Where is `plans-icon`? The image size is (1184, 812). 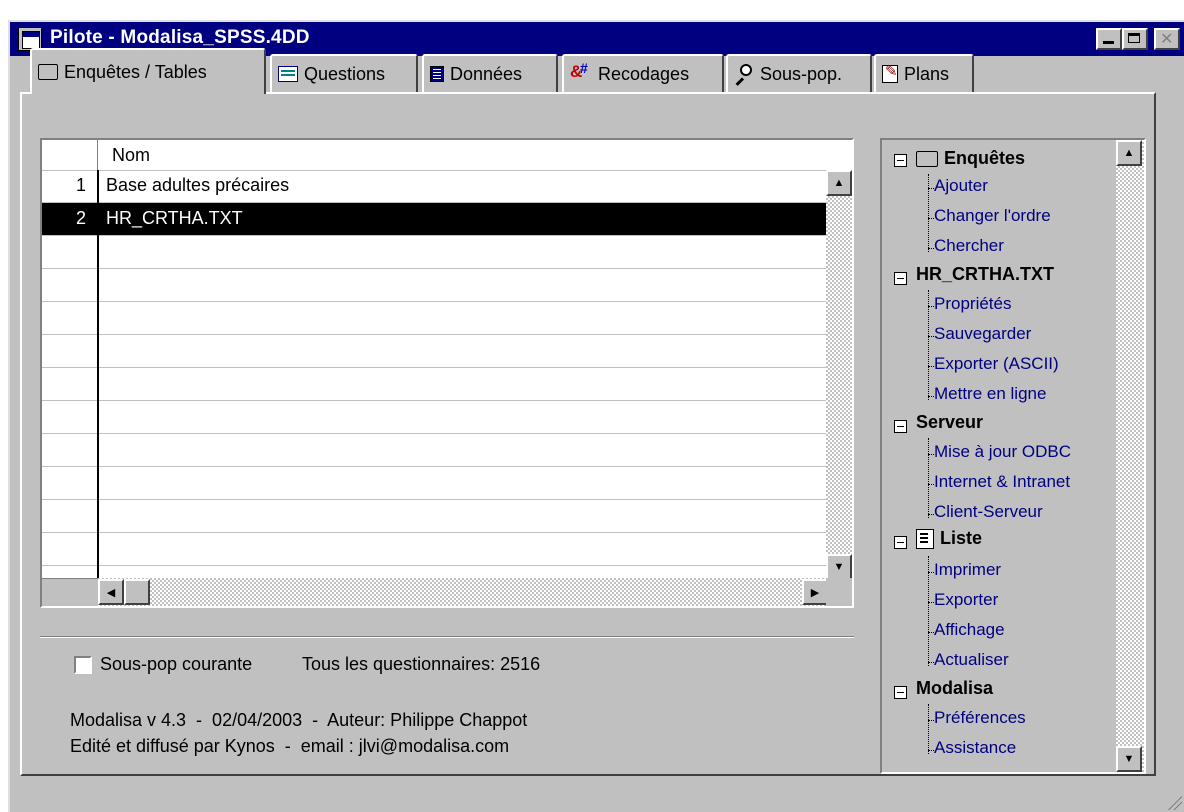
plans-icon is located at coordinates (890, 72).